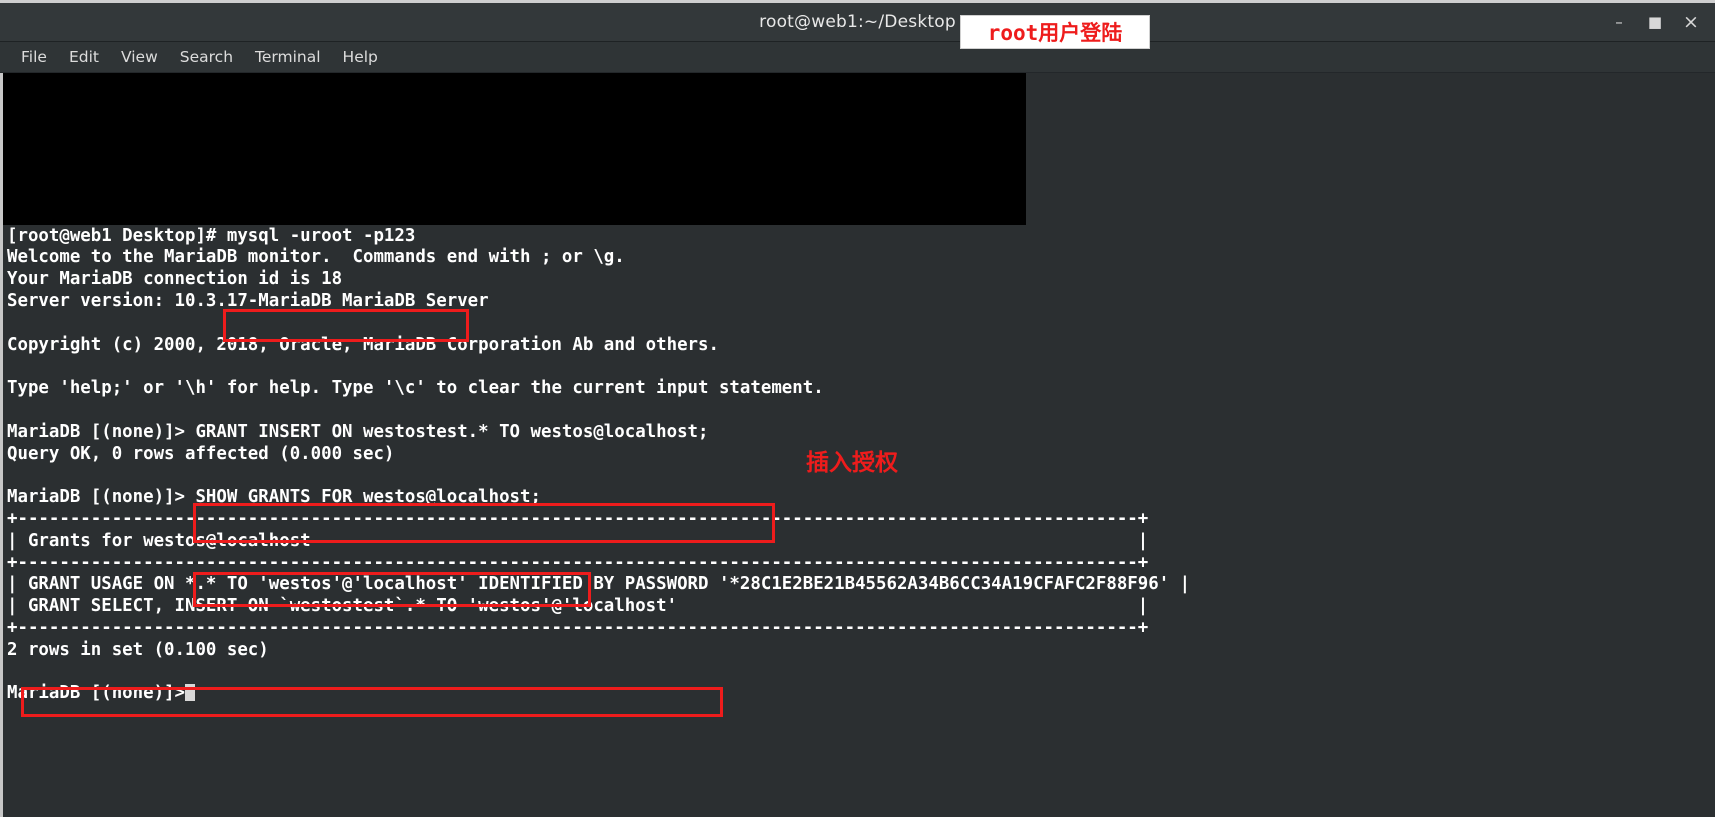 This screenshot has height=817, width=1715. I want to click on menu-item-help: Help, so click(360, 57).